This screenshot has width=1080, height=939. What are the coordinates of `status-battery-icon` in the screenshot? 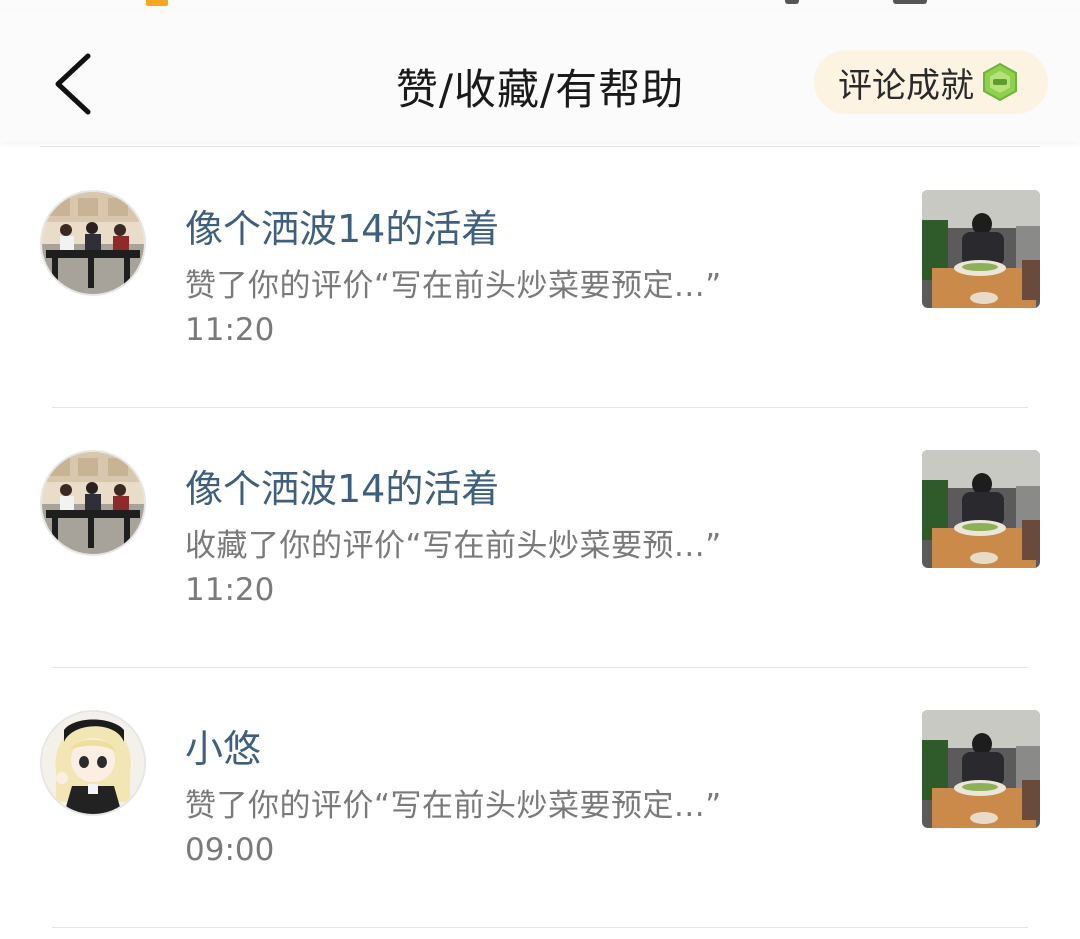 It's located at (910, 2).